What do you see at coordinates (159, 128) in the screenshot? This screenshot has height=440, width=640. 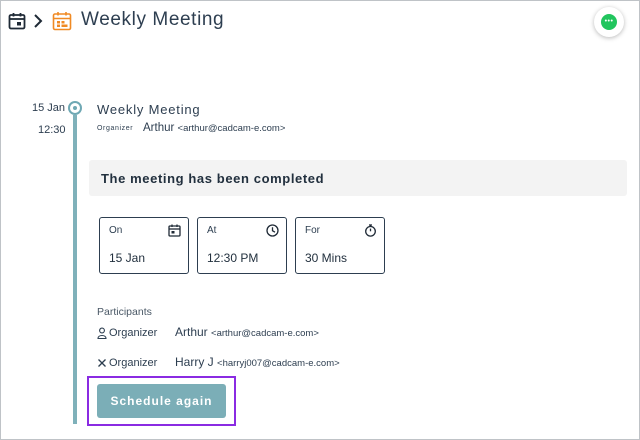 I see `organizer-name-text: Arthur` at bounding box center [159, 128].